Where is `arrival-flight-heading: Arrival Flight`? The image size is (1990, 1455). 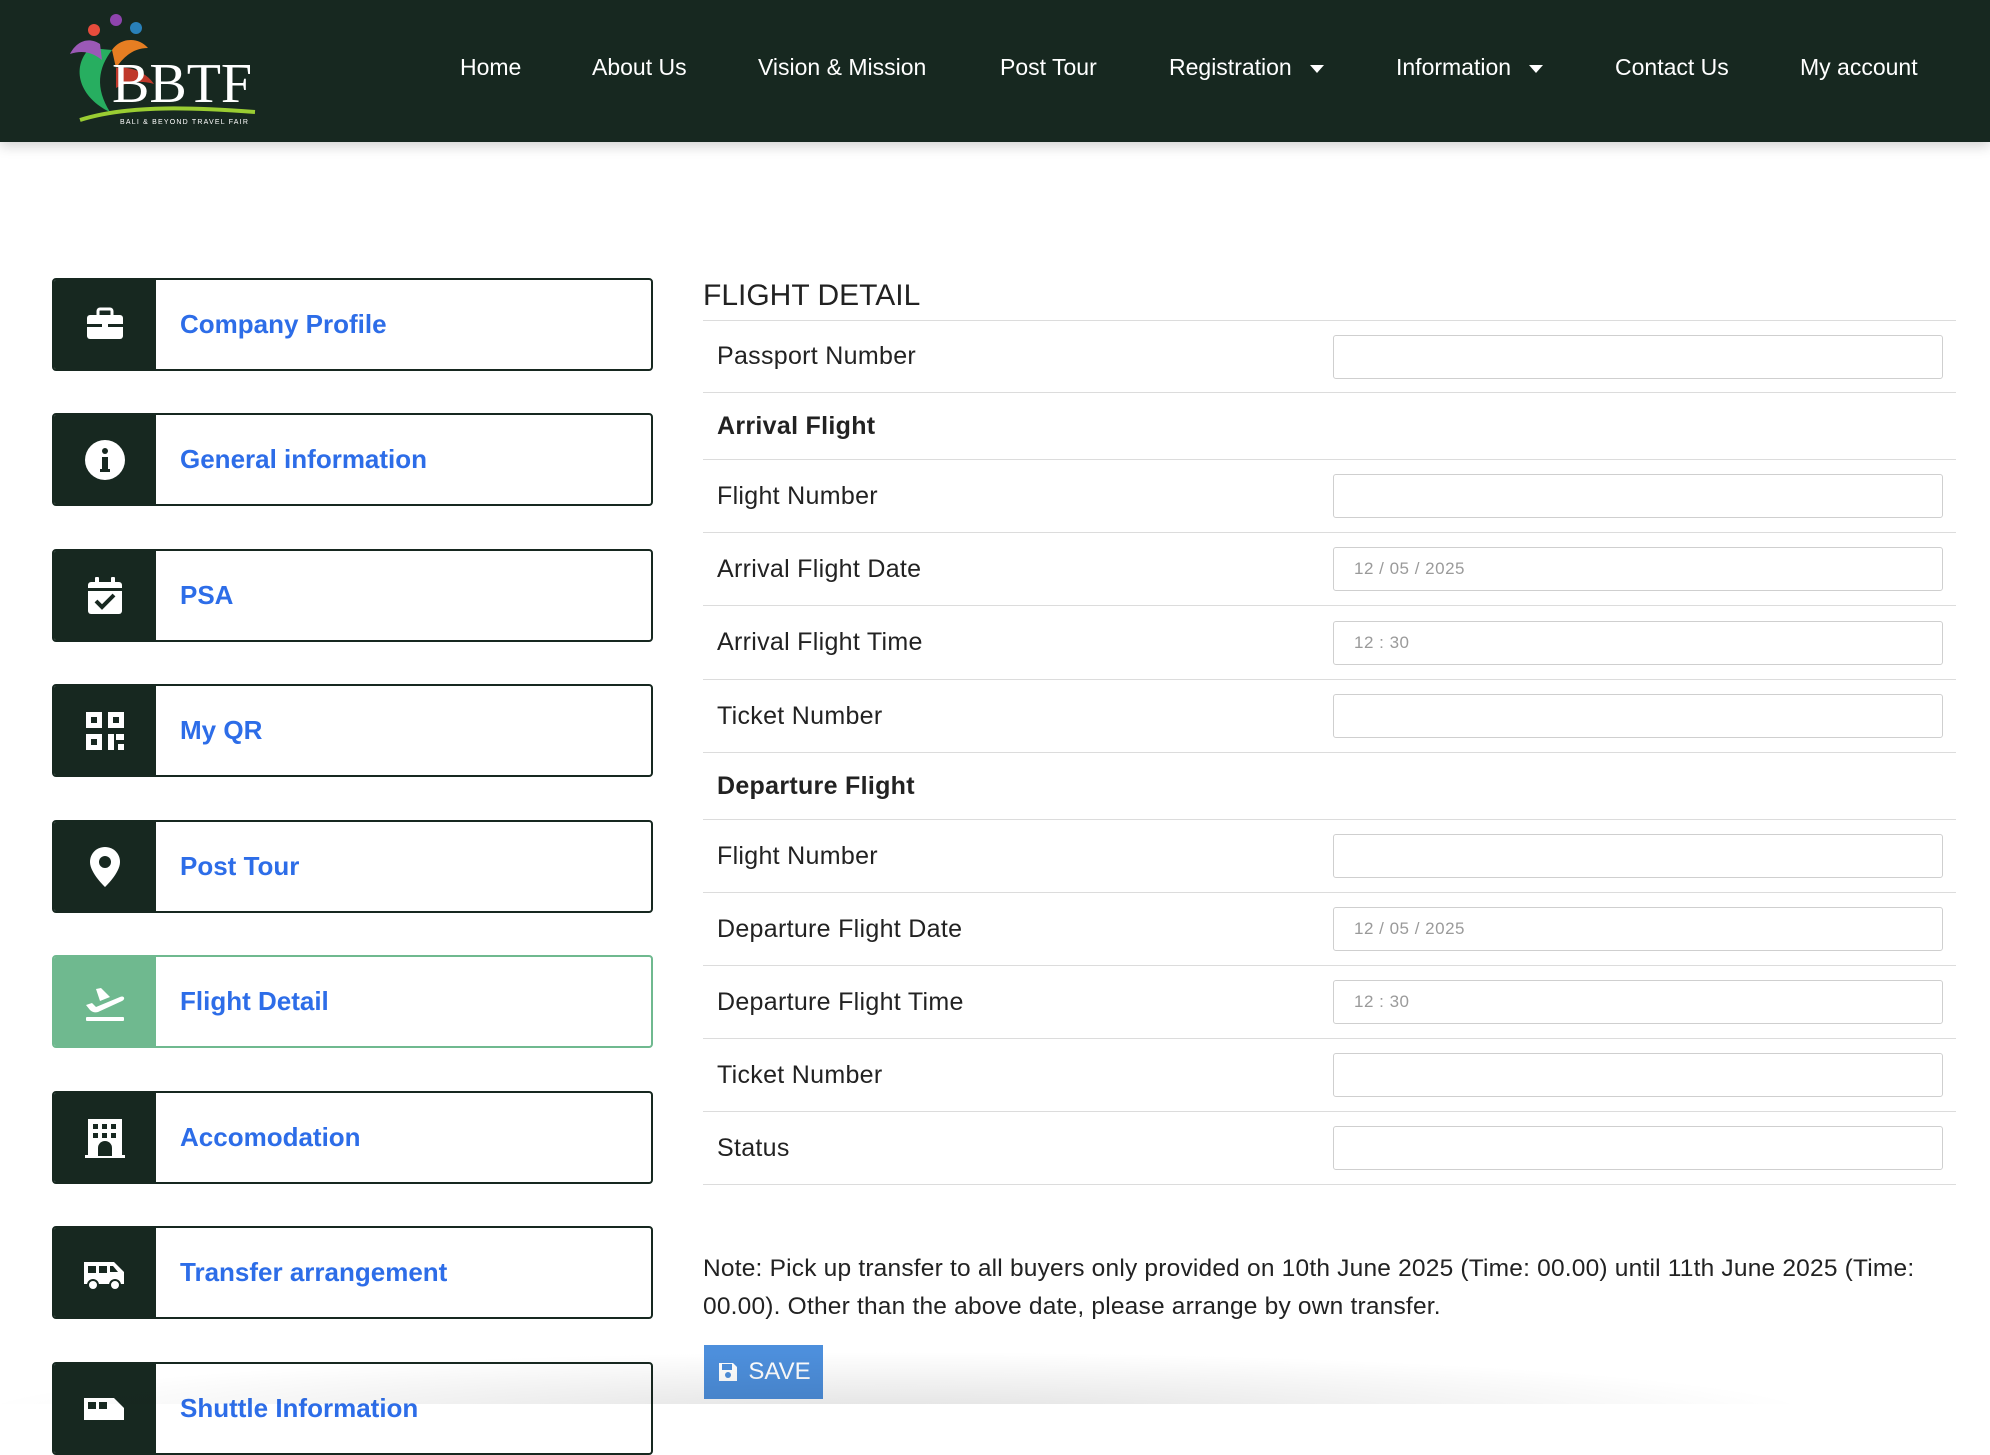
arrival-flight-heading: Arrival Flight is located at coordinates (796, 425).